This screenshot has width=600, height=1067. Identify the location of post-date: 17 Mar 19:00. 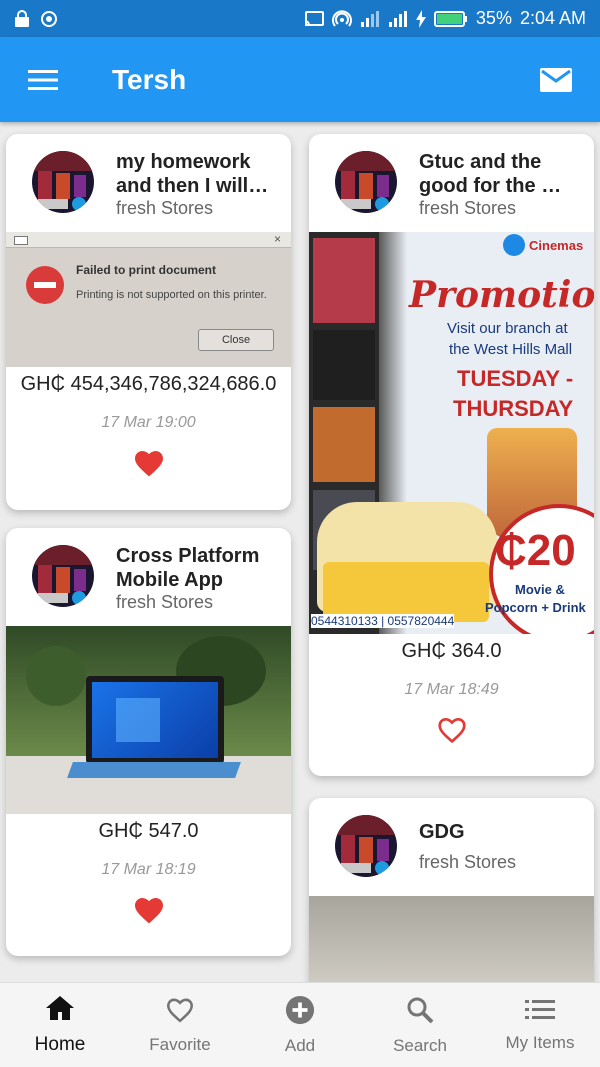
(148, 422).